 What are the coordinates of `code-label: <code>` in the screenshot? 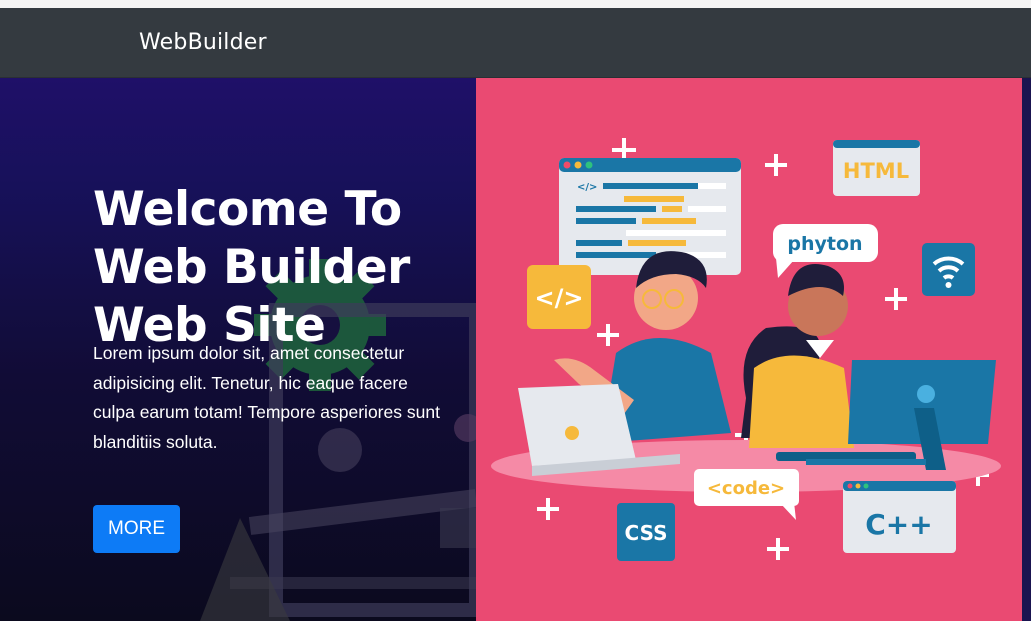 It's located at (746, 488).